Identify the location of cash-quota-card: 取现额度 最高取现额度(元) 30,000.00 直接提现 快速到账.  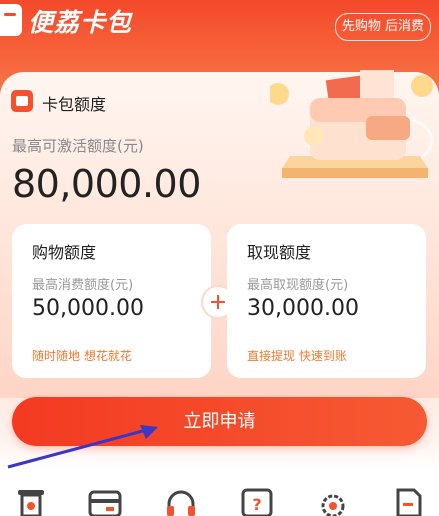
(326, 301).